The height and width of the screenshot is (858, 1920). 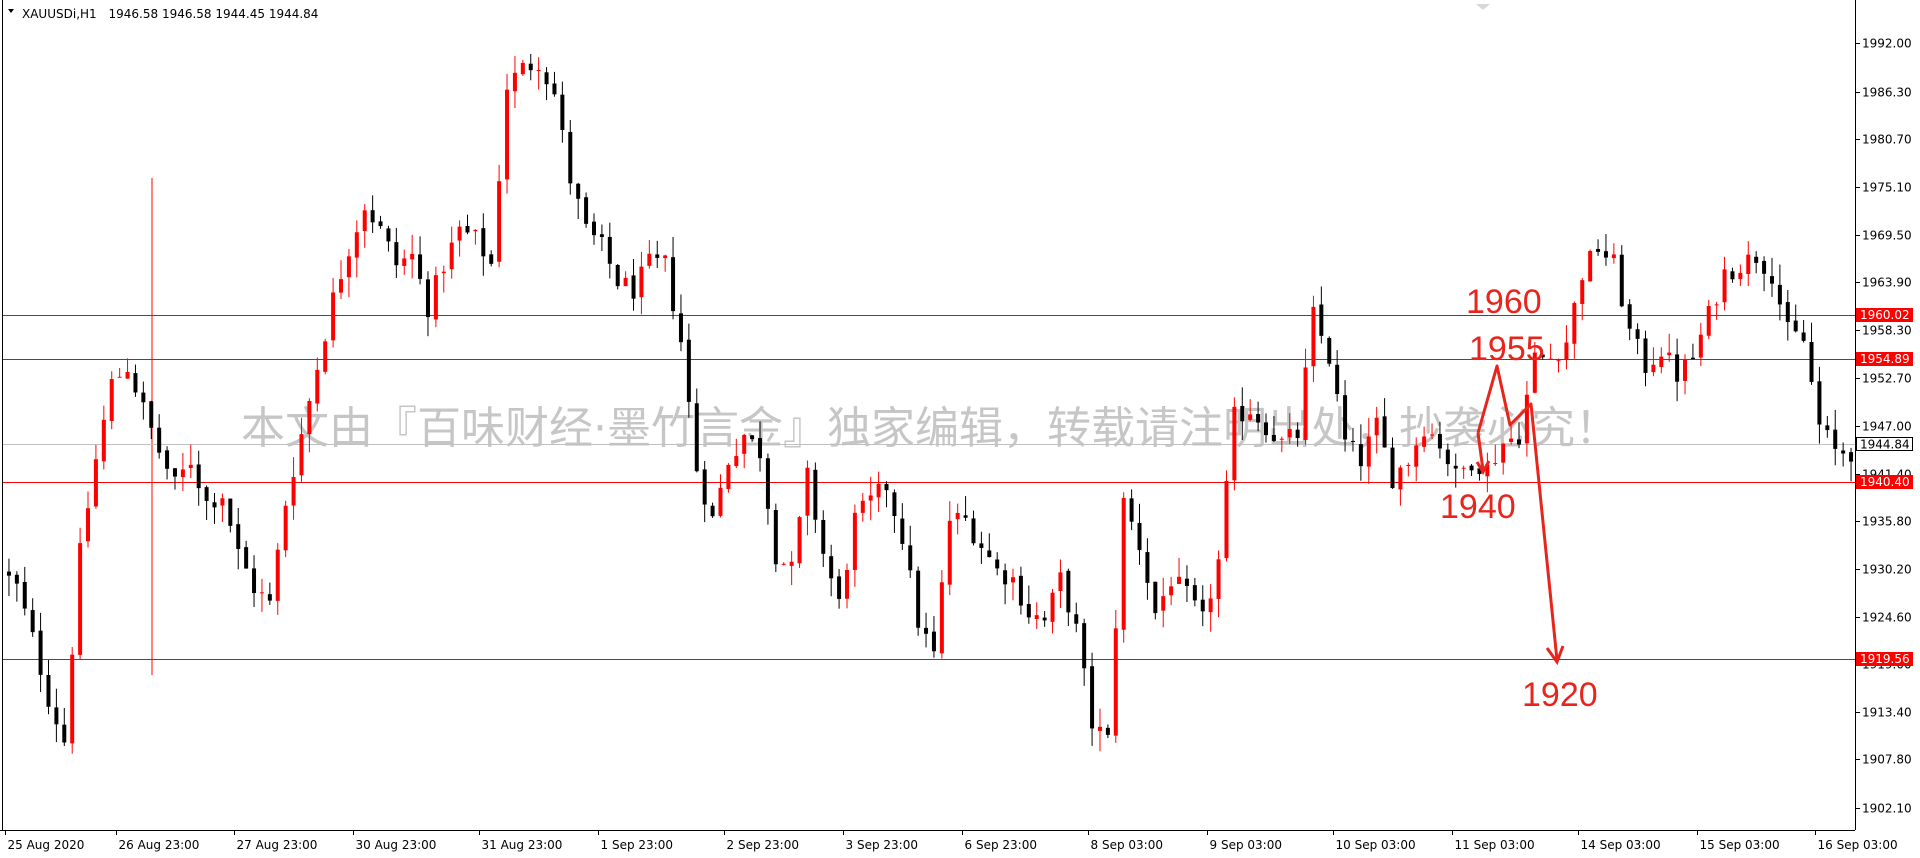 What do you see at coordinates (1560, 695) in the screenshot?
I see `annotation-1920: 1920` at bounding box center [1560, 695].